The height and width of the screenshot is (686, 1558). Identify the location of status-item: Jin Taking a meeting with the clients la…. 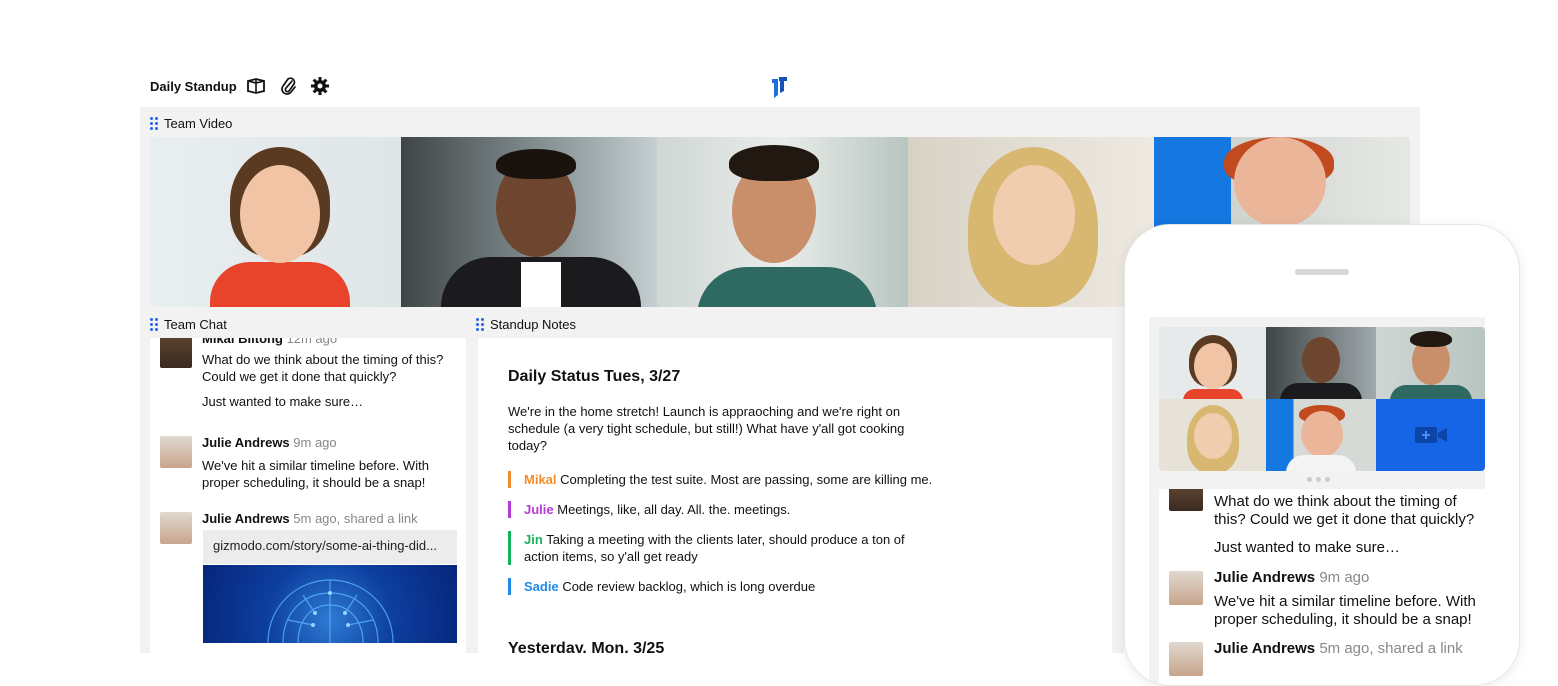
(723, 548).